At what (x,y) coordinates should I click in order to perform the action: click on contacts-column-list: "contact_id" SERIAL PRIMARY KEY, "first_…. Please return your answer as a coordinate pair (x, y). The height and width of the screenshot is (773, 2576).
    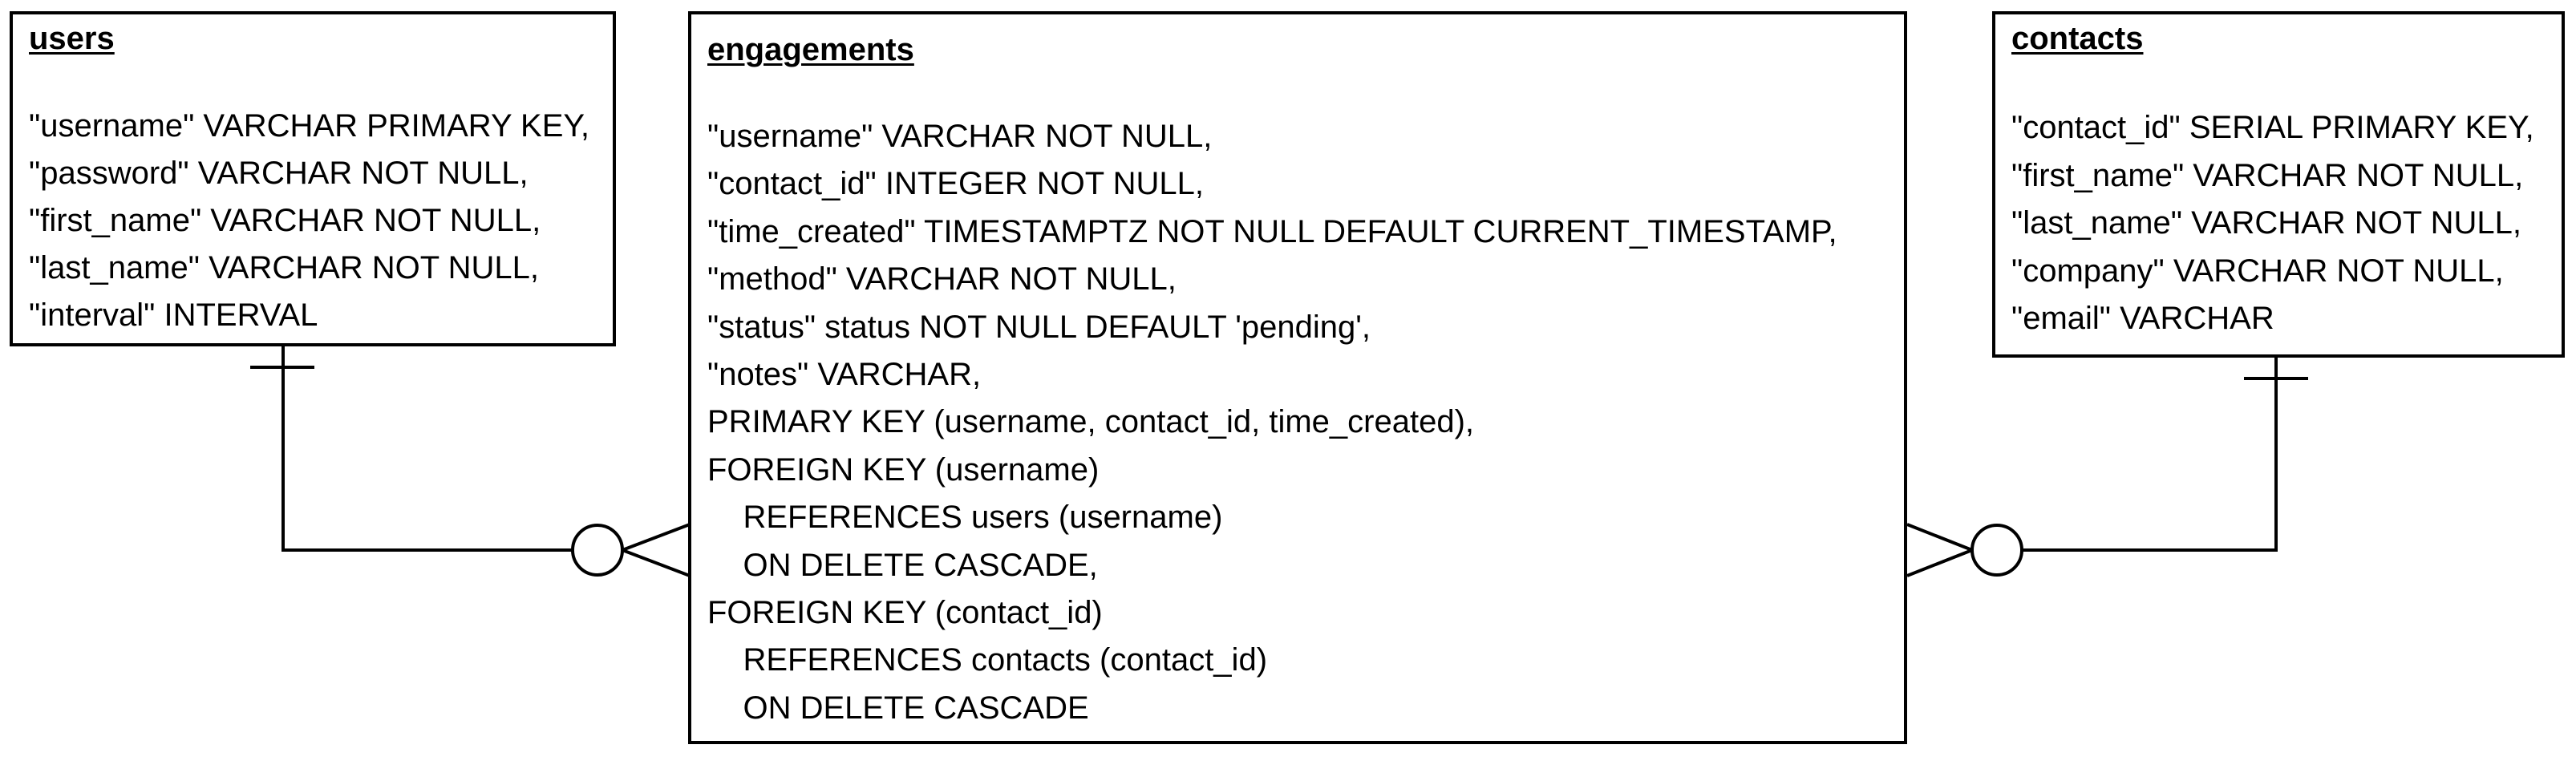
    Looking at the image, I should click on (2286, 223).